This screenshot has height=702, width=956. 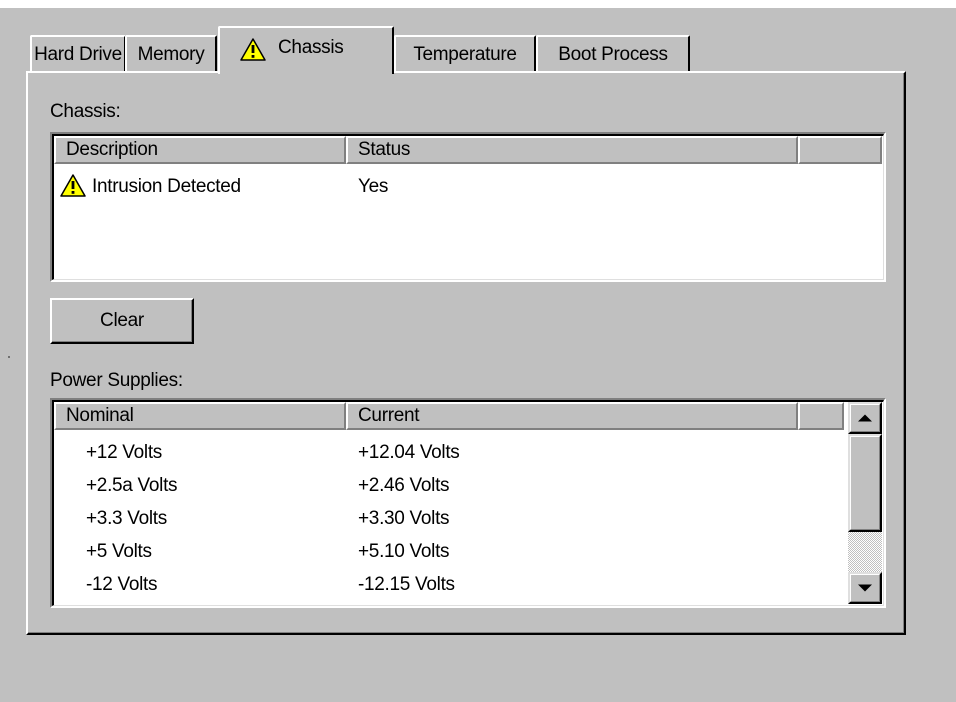 I want to click on power-supplies-section-label: Power Supplies:, so click(x=116, y=380).